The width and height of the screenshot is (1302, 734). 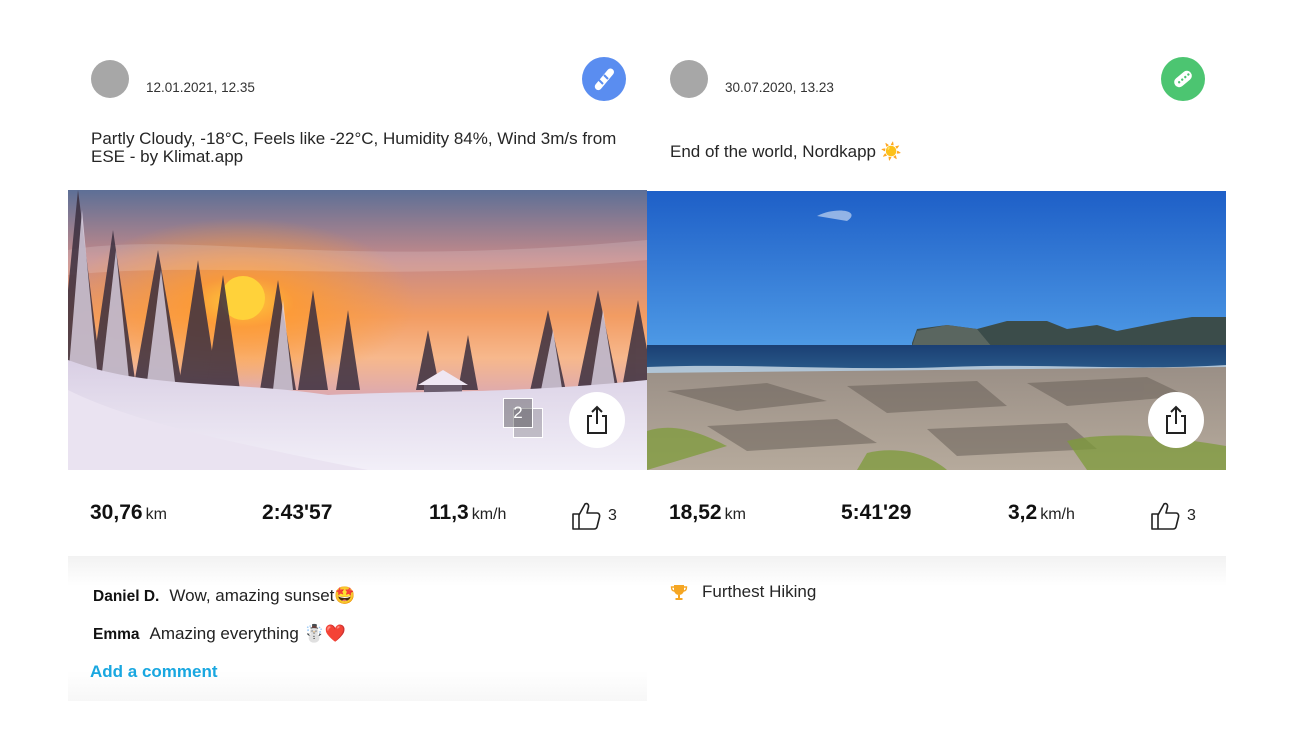 I want to click on comment: Daniel D. Wow, amazing sunset🤩, so click(x=224, y=596).